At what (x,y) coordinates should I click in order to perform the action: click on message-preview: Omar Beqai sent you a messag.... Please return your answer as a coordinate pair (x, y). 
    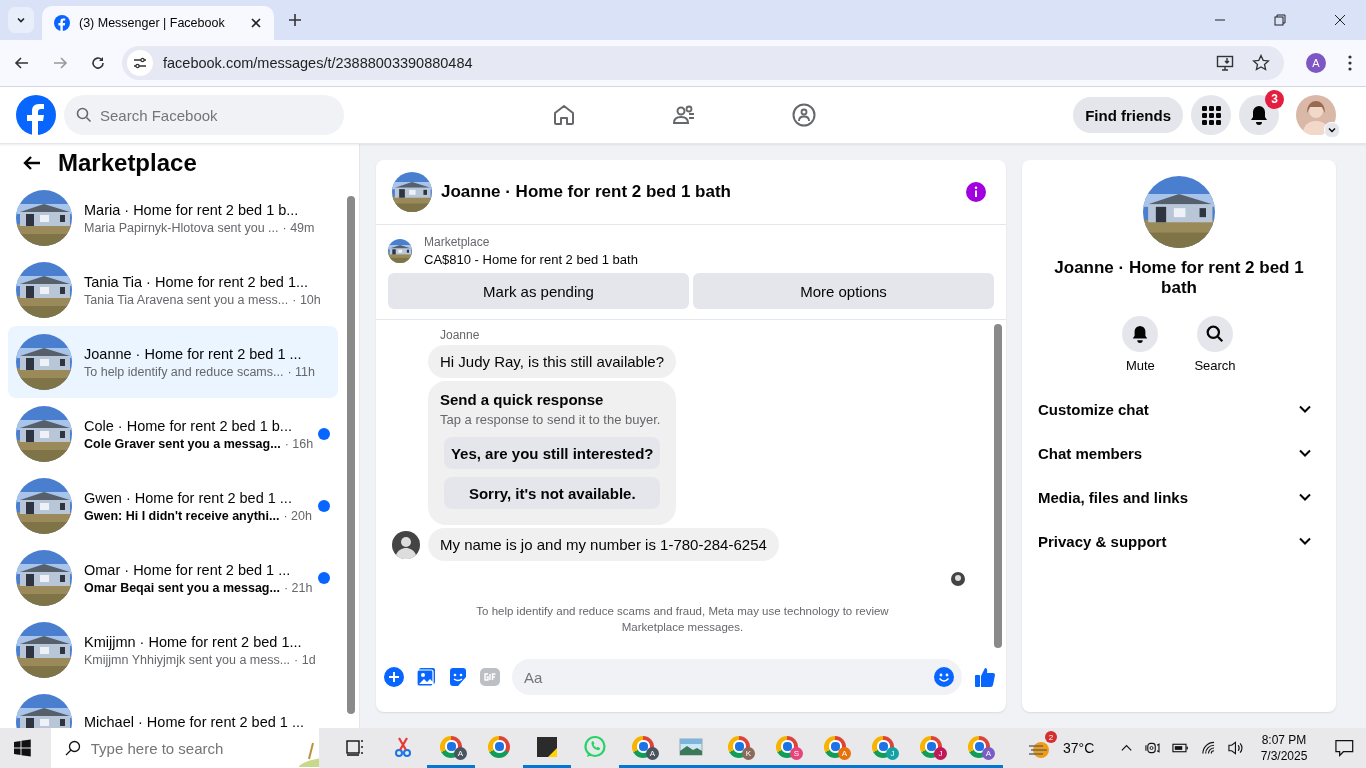
    Looking at the image, I should click on (182, 587).